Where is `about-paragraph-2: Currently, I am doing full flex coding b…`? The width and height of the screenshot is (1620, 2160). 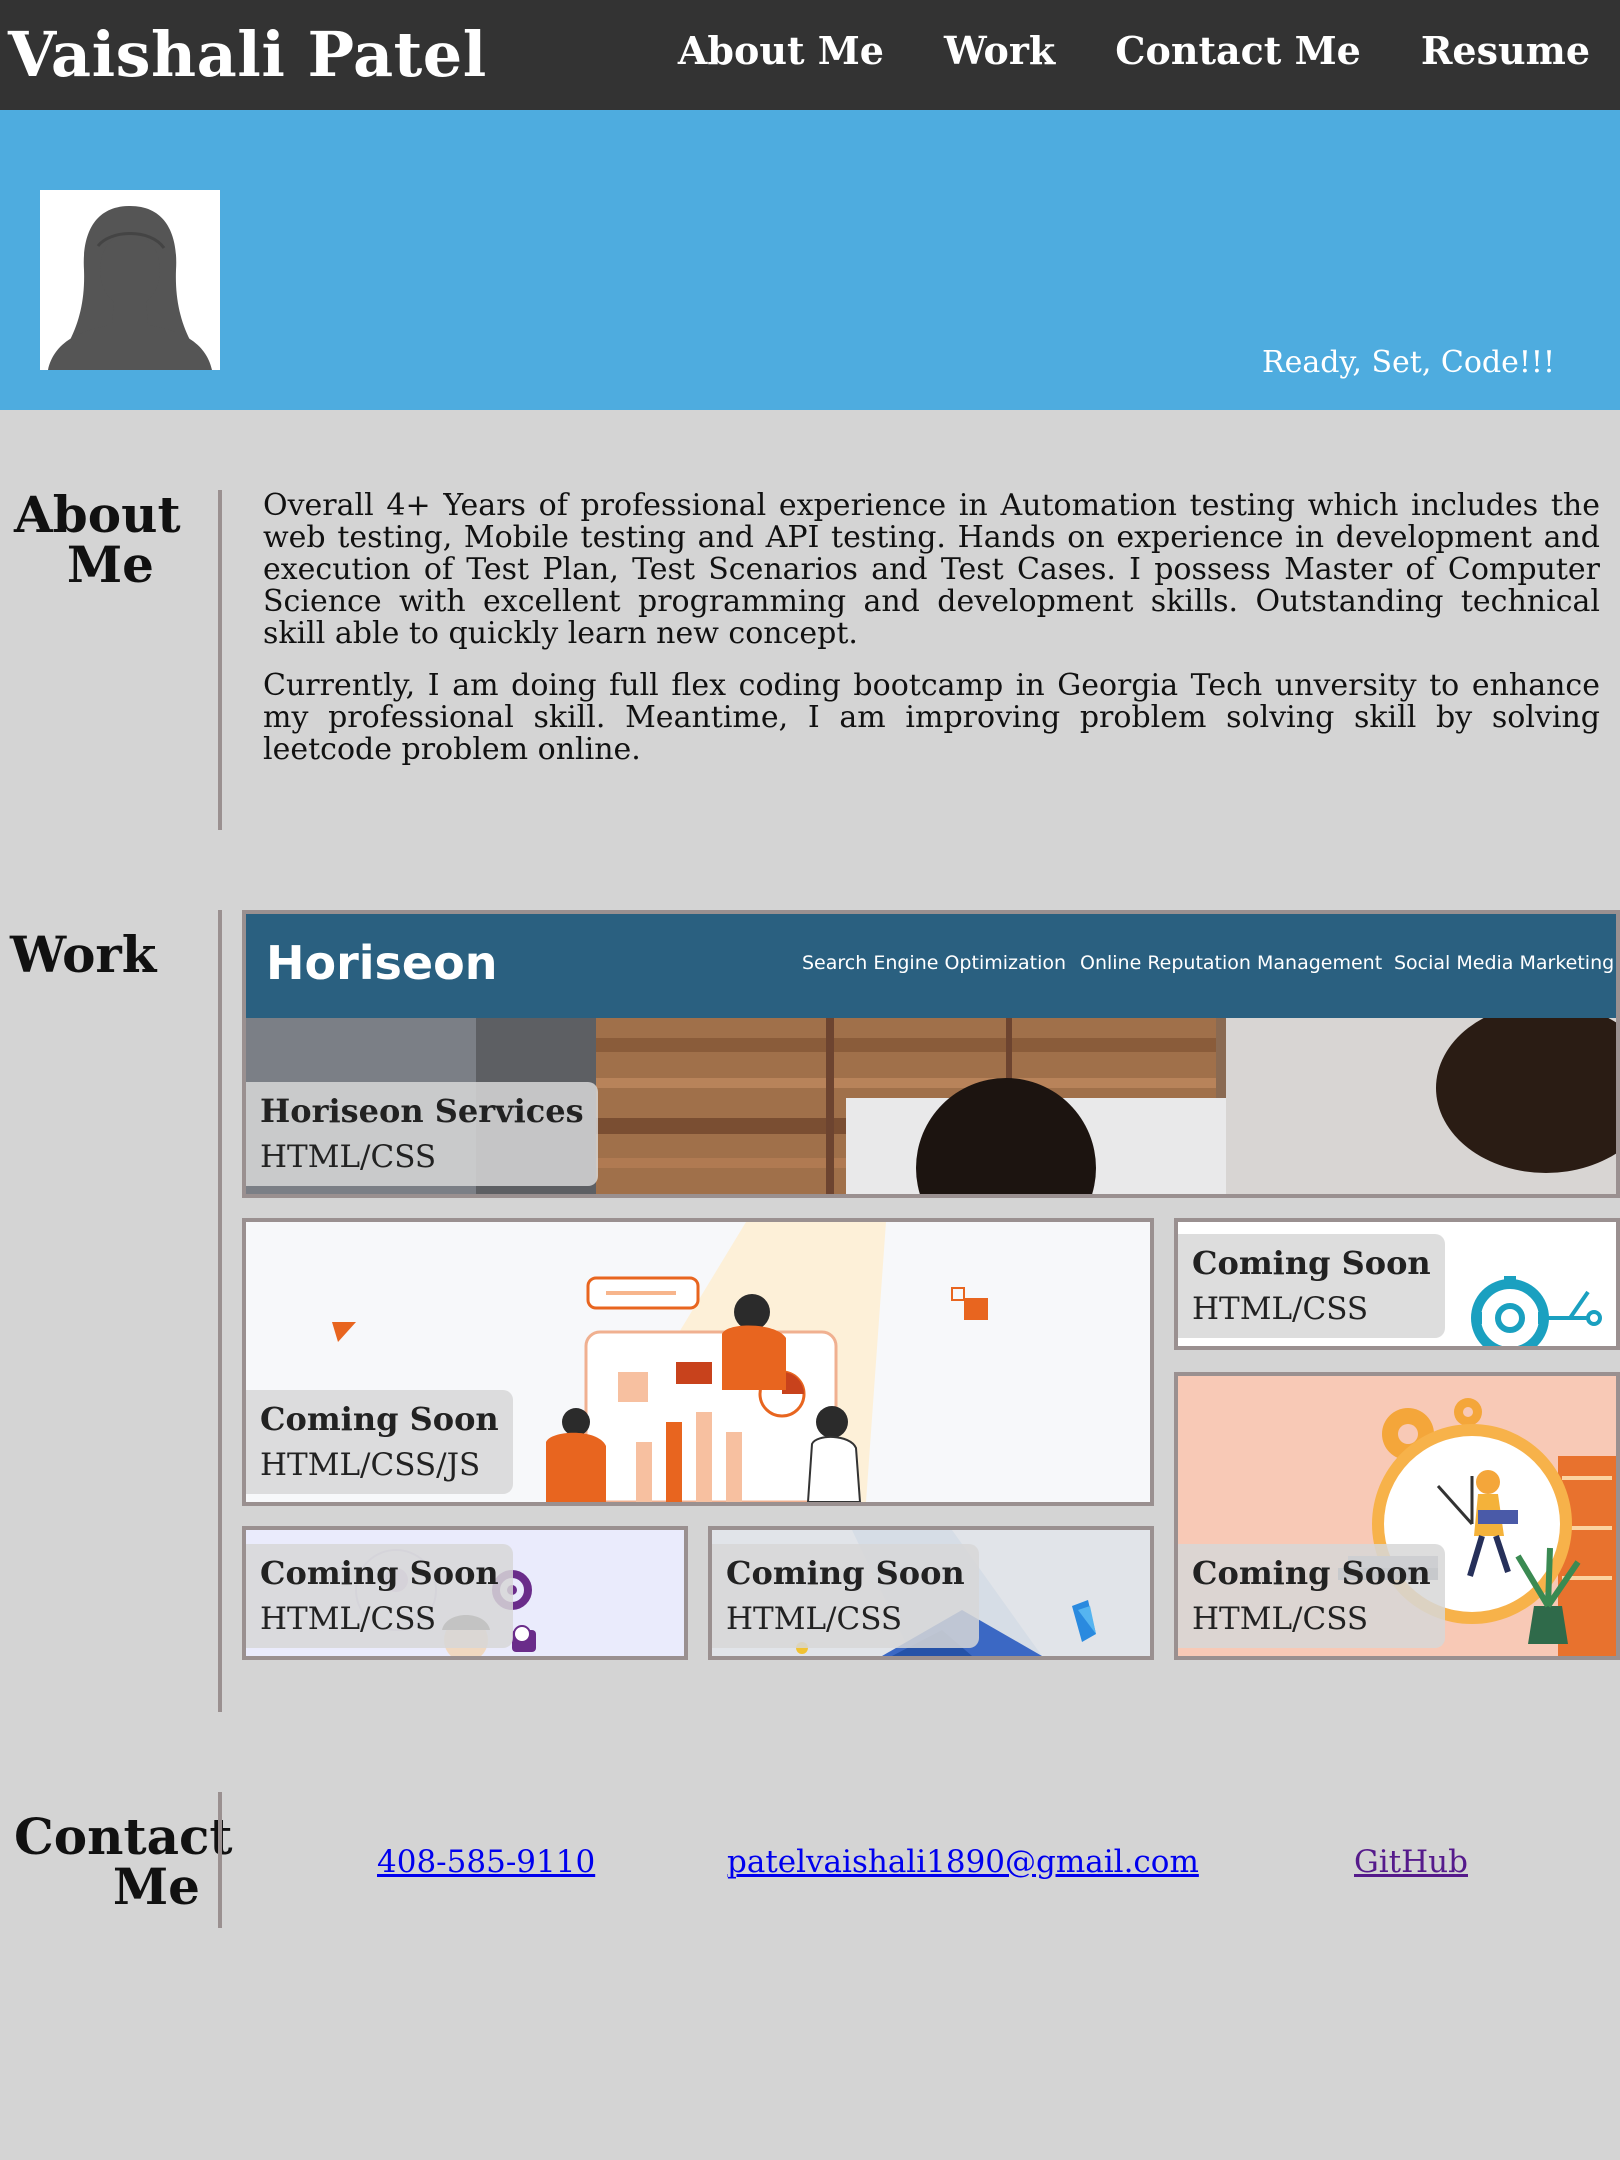 about-paragraph-2: Currently, I am doing full flex coding b… is located at coordinates (931, 717).